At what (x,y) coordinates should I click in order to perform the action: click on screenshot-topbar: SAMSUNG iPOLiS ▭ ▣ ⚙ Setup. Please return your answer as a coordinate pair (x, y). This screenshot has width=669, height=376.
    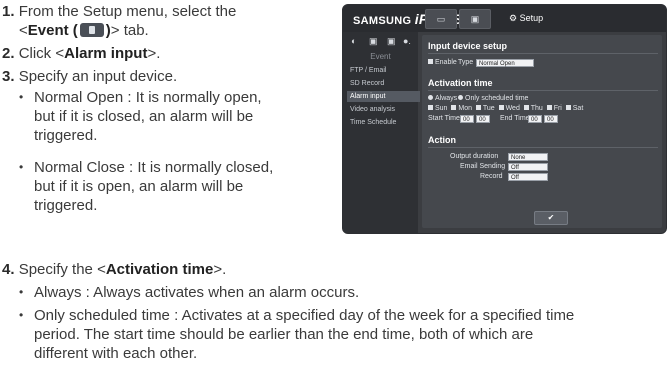
    Looking at the image, I should click on (504, 18).